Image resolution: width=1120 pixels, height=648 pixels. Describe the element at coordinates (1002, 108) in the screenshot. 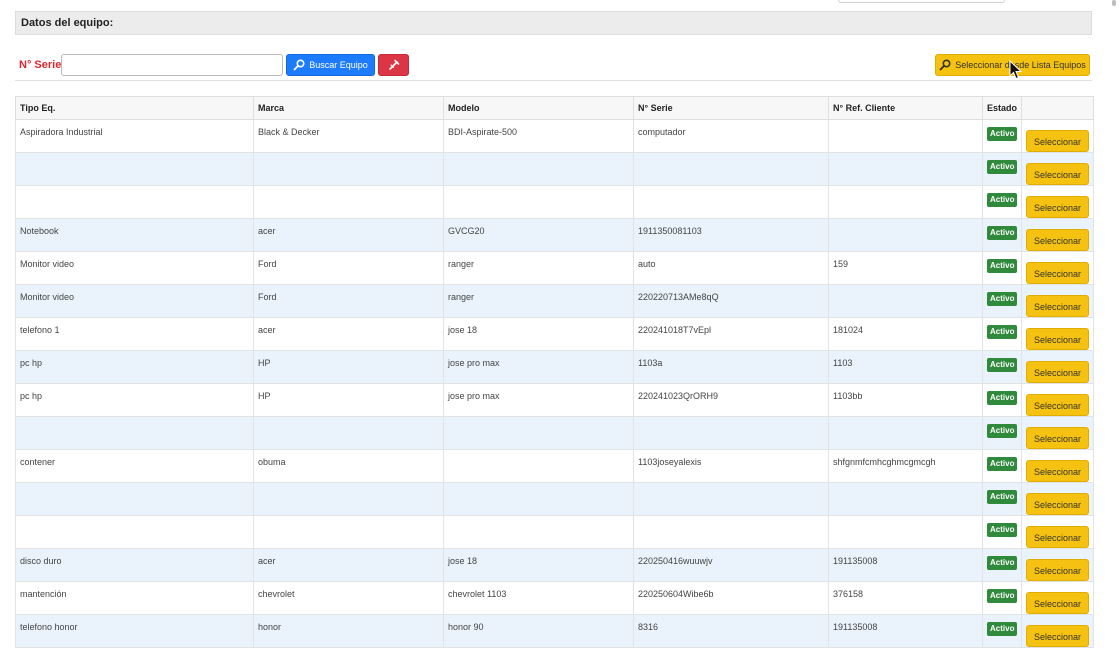

I see `header-estado: Estado` at that location.